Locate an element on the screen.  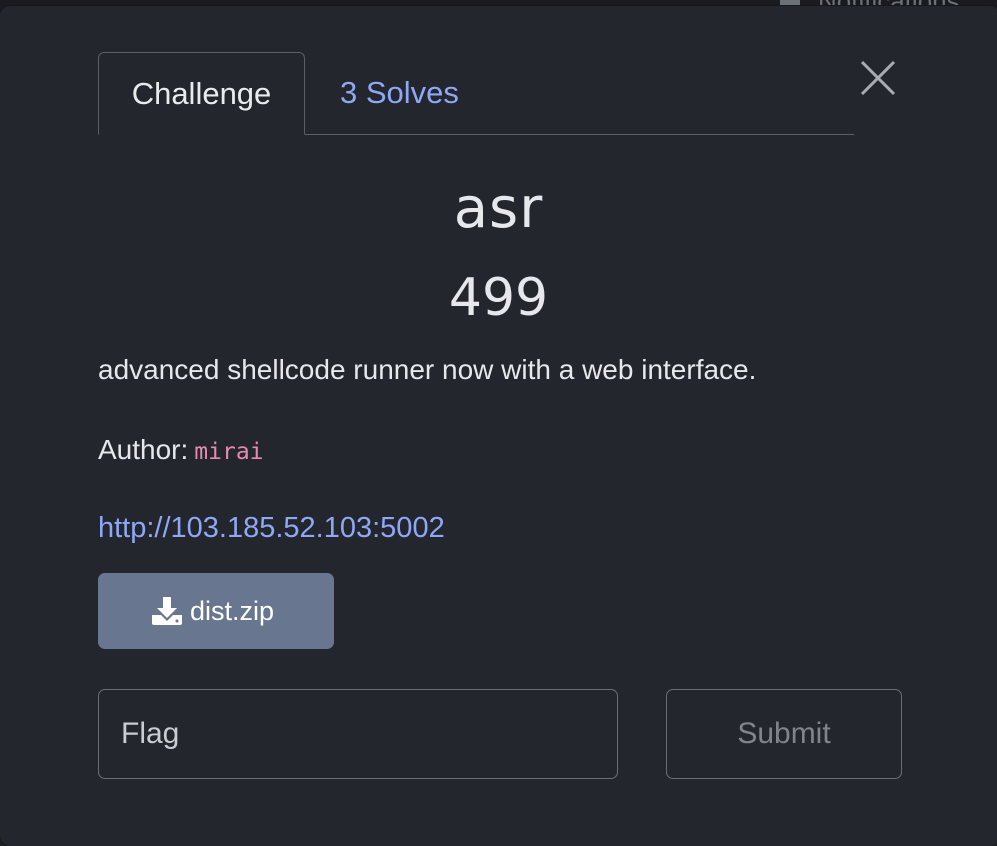
challenge-name: asr is located at coordinates (498, 208).